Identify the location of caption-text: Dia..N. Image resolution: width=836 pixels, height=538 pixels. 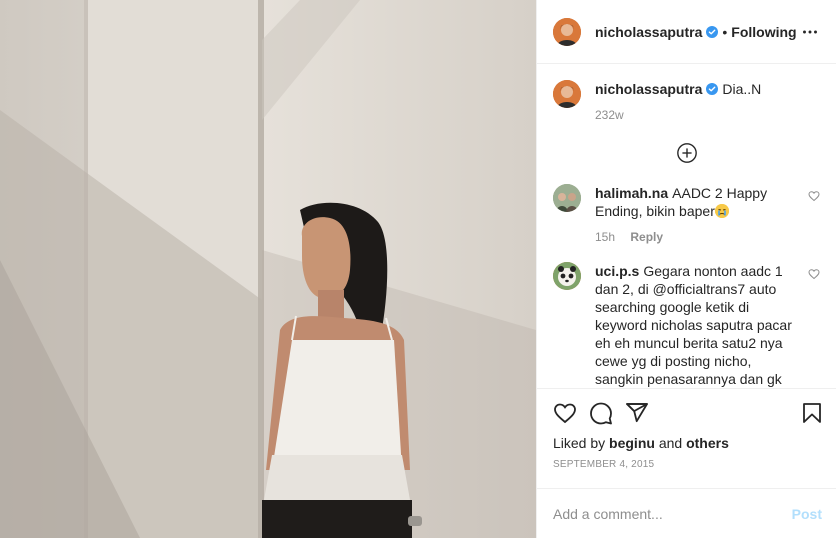
(742, 89).